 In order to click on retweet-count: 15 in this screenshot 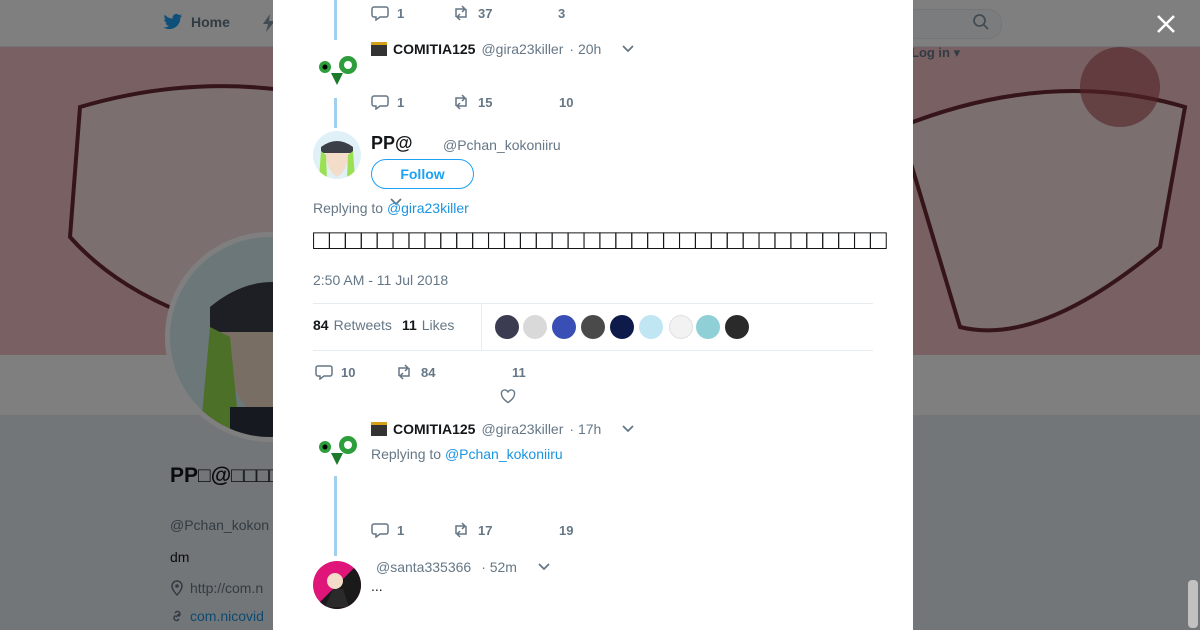, I will do `click(485, 102)`.